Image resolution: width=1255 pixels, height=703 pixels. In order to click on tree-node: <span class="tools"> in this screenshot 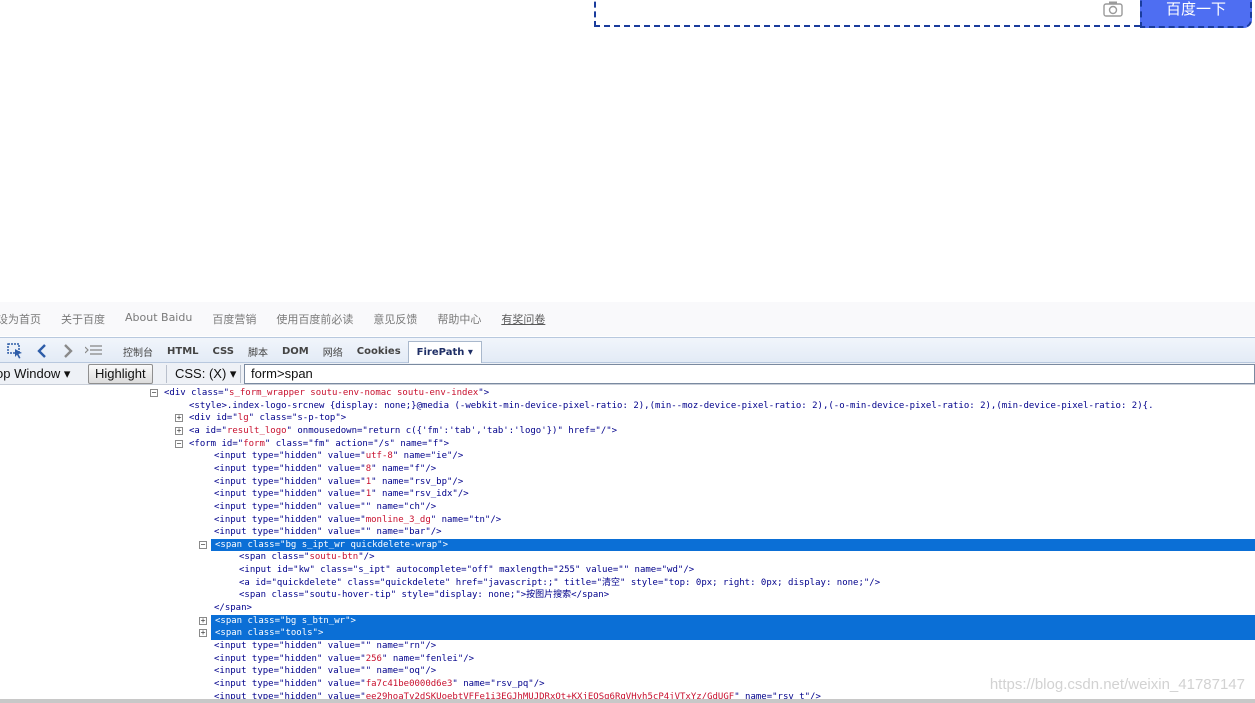, I will do `click(733, 633)`.